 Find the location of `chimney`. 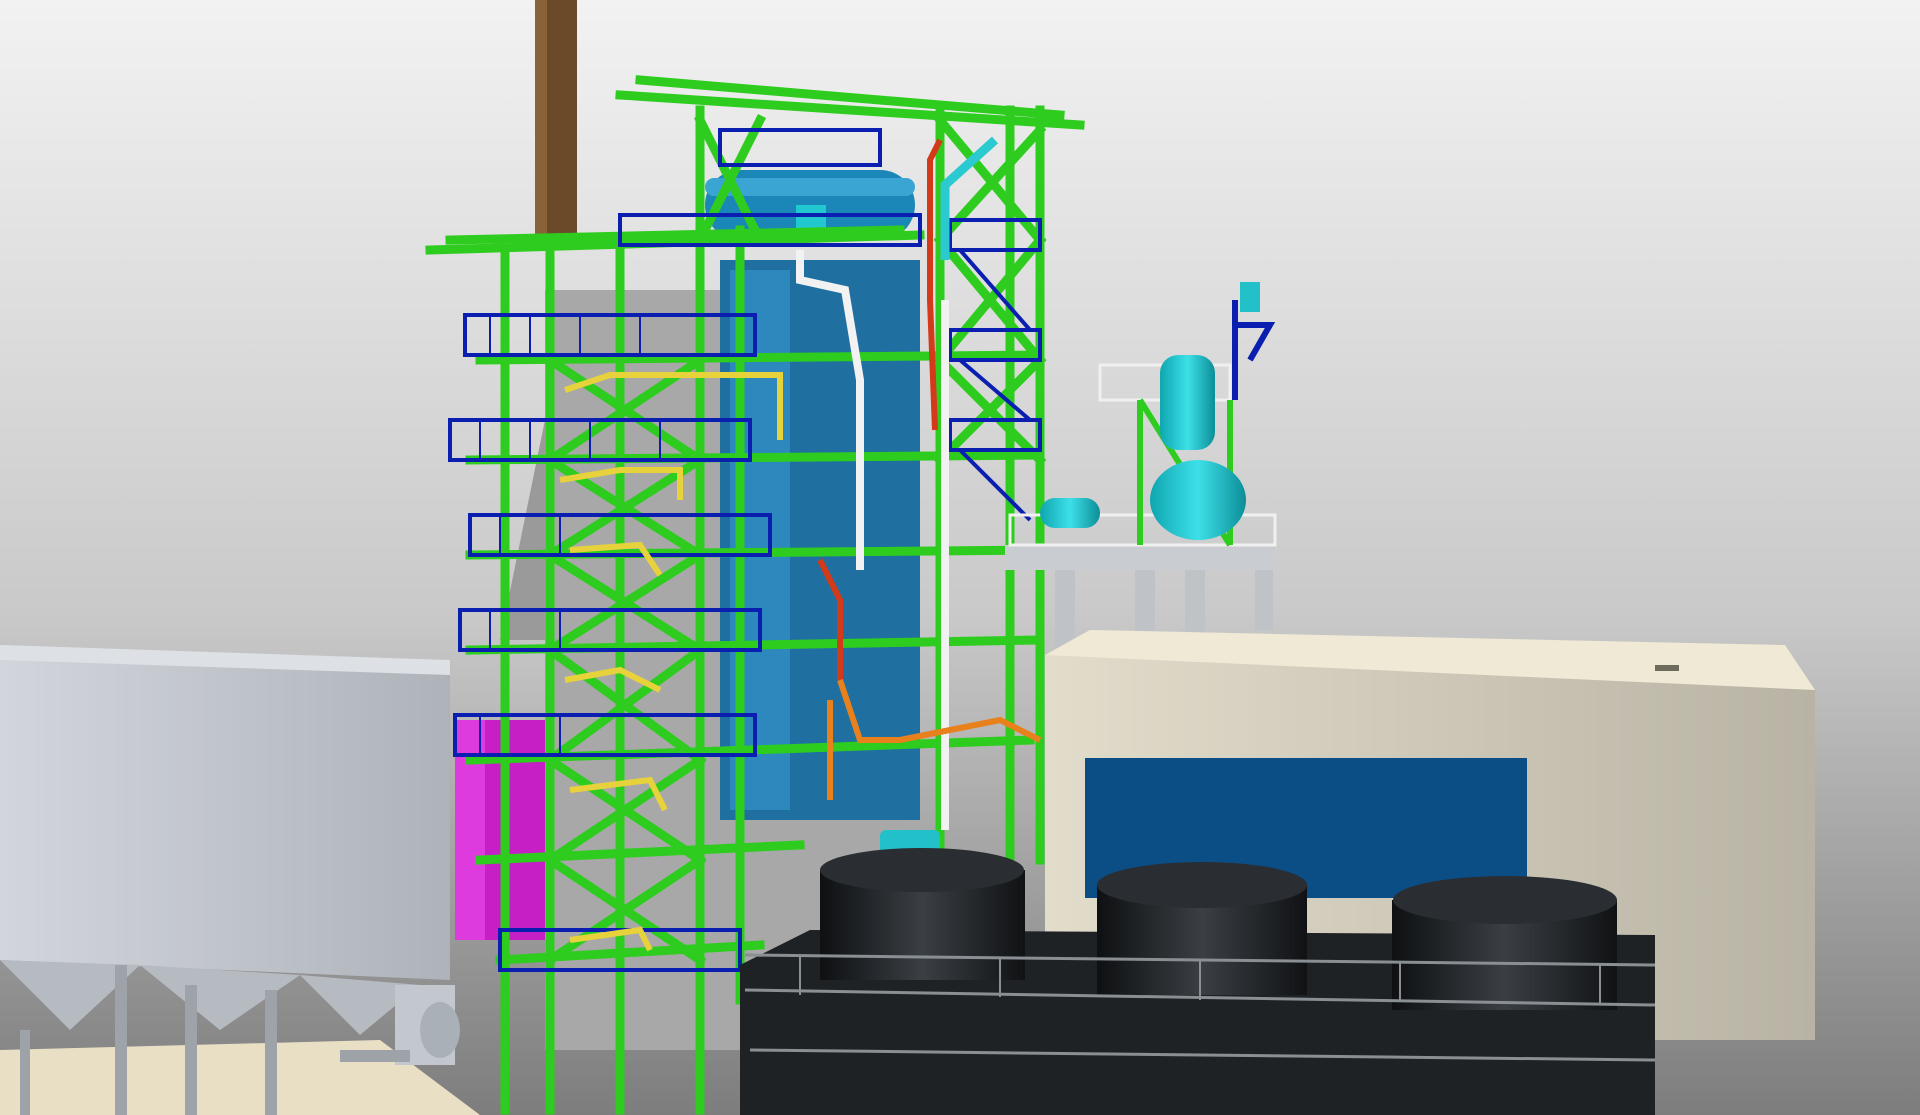

chimney is located at coordinates (556, 125).